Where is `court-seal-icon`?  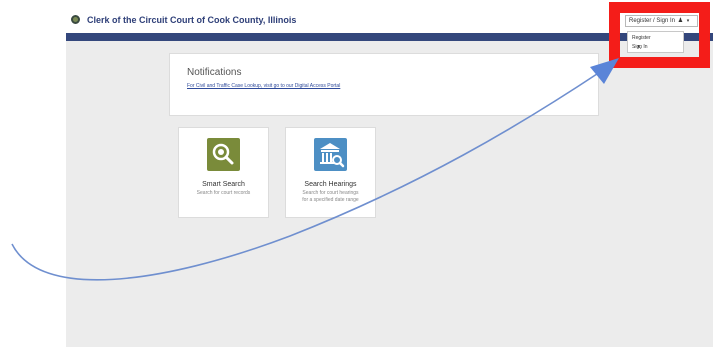 court-seal-icon is located at coordinates (75, 19).